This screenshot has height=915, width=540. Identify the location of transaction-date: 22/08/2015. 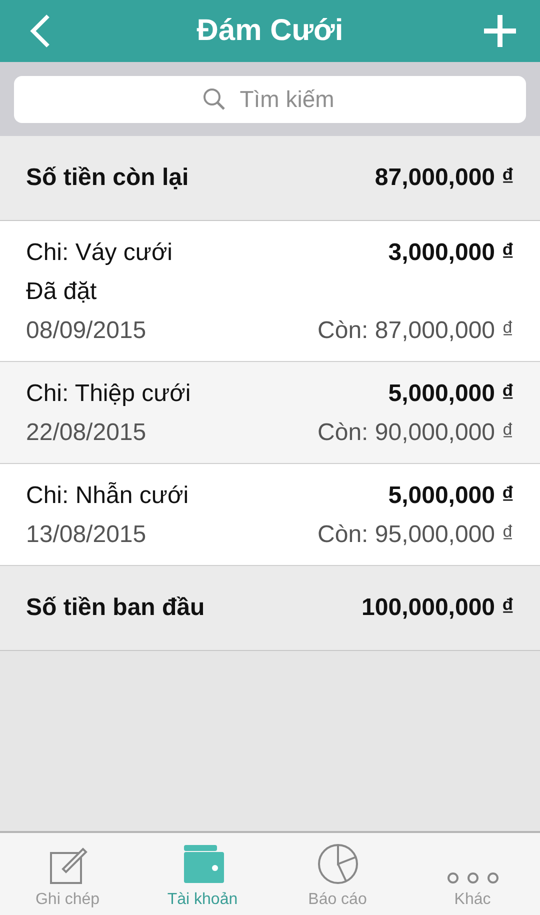
(86, 433).